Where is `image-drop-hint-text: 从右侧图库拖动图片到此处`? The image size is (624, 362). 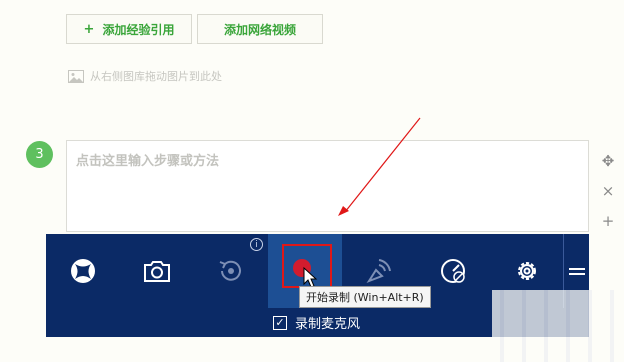 image-drop-hint-text: 从右侧图库拖动图片到此处 is located at coordinates (156, 76).